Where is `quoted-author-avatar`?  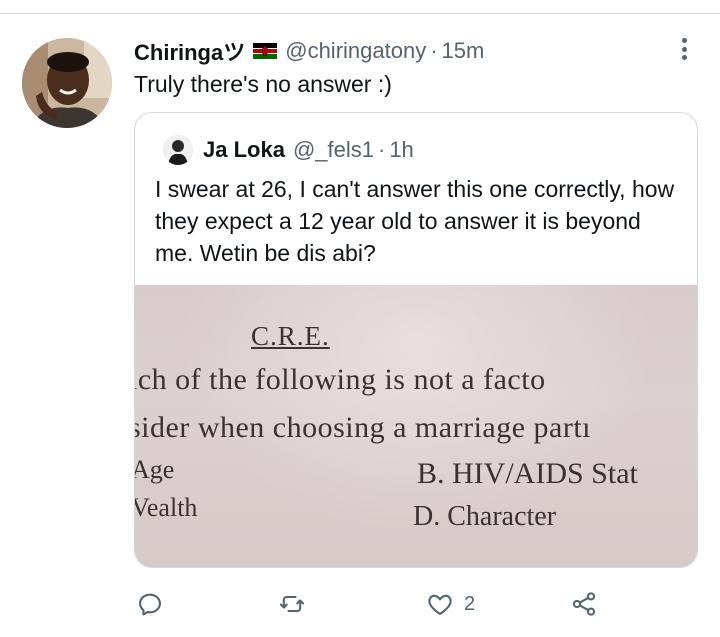
quoted-author-avatar is located at coordinates (178, 150).